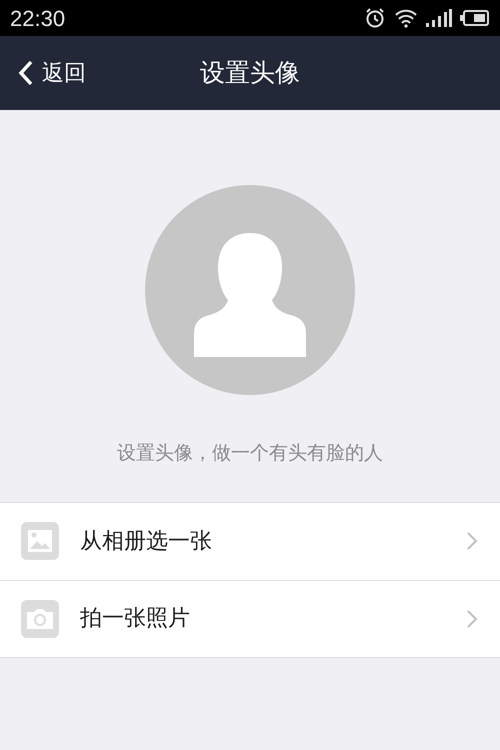  I want to click on image-icon, so click(40, 541).